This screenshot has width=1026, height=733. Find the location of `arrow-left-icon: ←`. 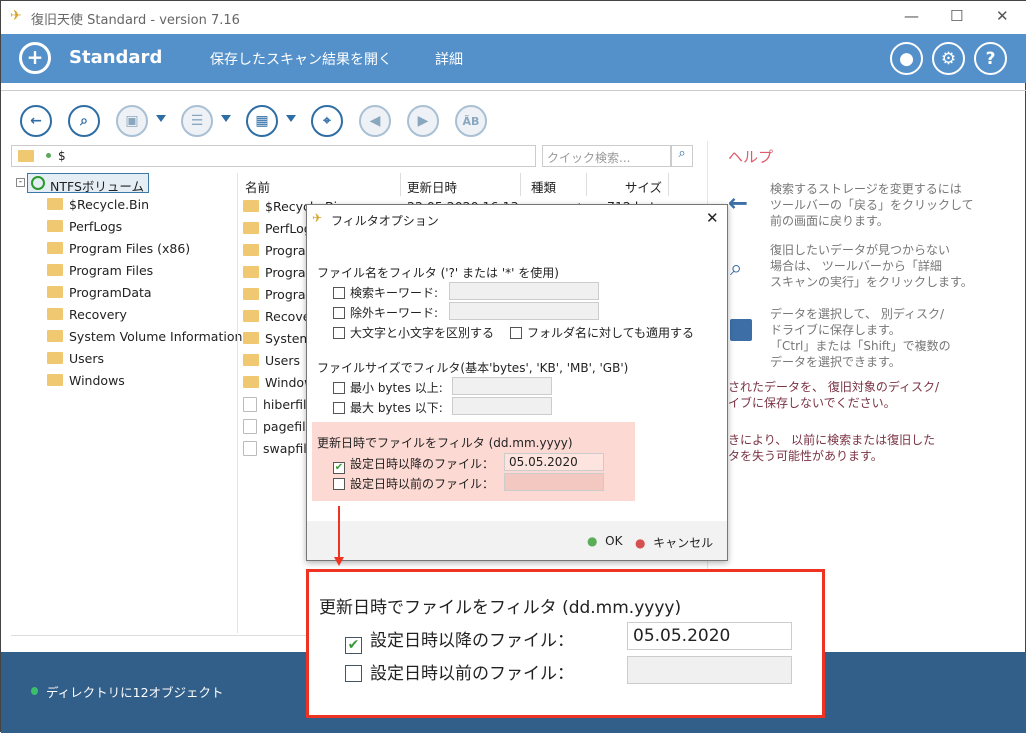

arrow-left-icon: ← is located at coordinates (738, 203).